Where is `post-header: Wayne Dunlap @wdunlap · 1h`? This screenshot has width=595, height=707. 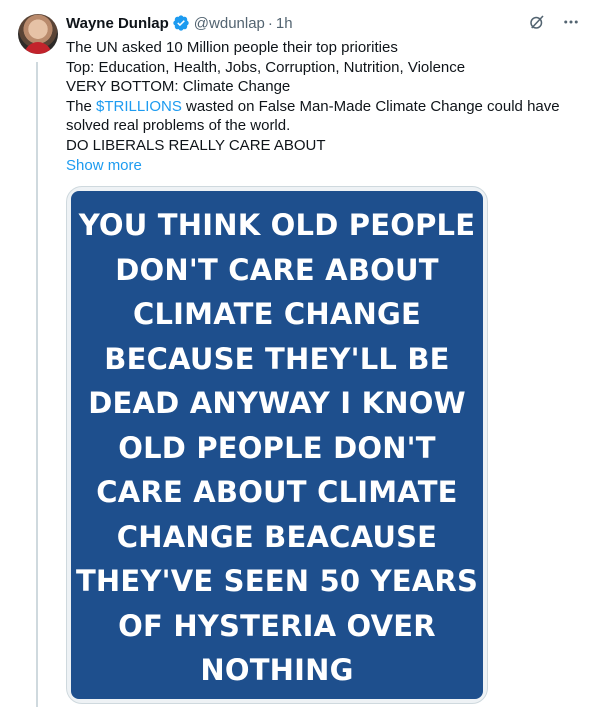 post-header: Wayne Dunlap @wdunlap · 1h is located at coordinates (179, 23).